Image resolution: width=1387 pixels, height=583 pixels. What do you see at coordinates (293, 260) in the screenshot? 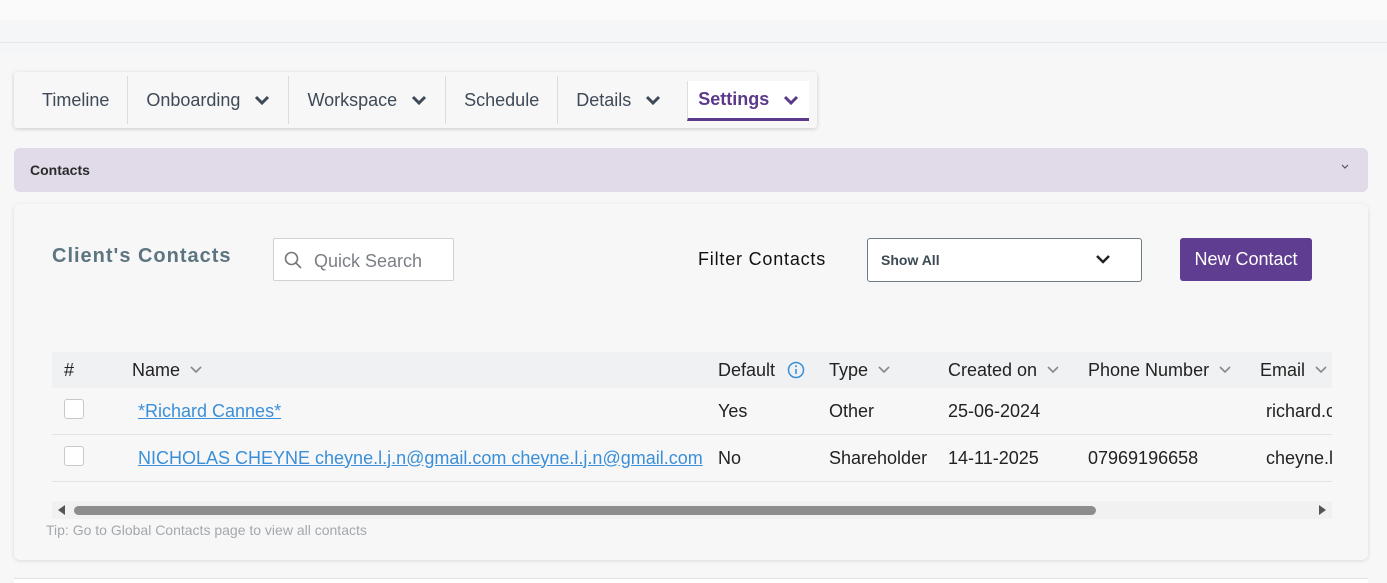
I see `search-icon` at bounding box center [293, 260].